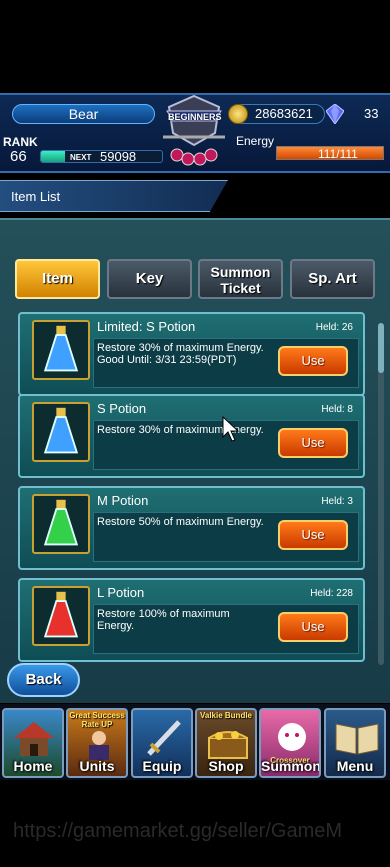 Image resolution: width=390 pixels, height=867 pixels. I want to click on sword-icon, so click(164, 738).